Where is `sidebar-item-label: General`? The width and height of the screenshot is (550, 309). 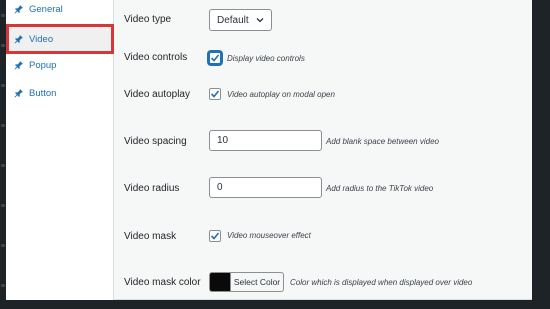 sidebar-item-label: General is located at coordinates (46, 9).